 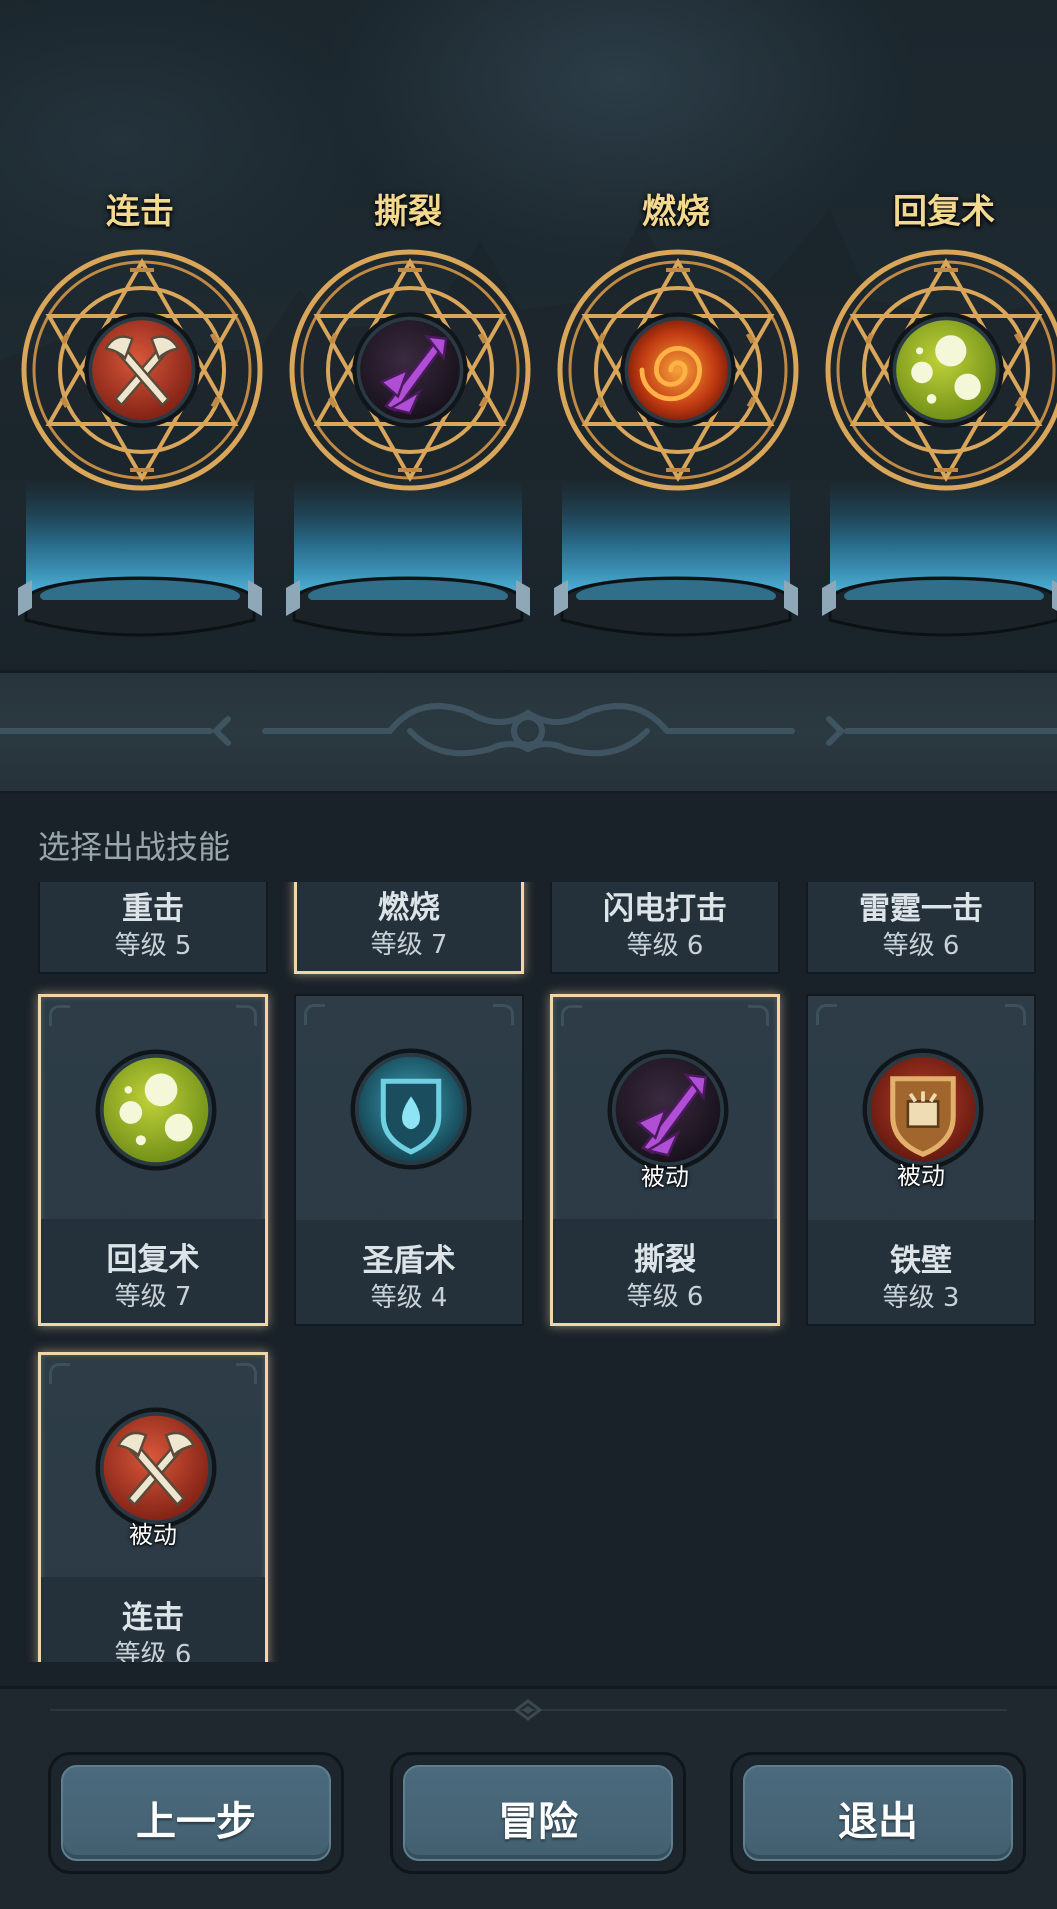 I want to click on exit-button-label: 退出, so click(x=878, y=1822).